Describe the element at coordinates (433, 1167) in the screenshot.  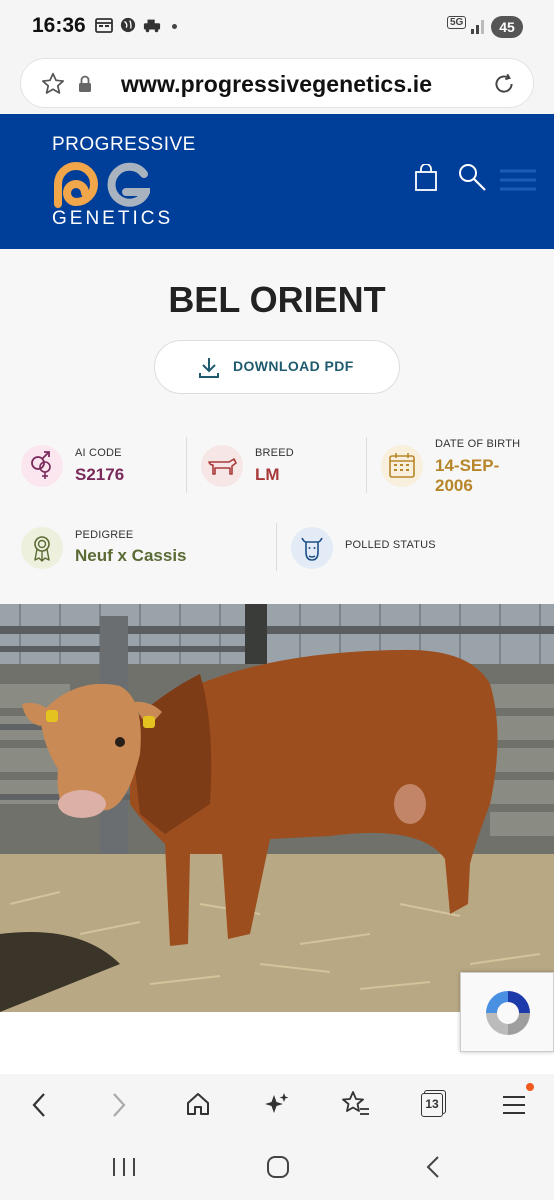
I see `system-back-icon` at that location.